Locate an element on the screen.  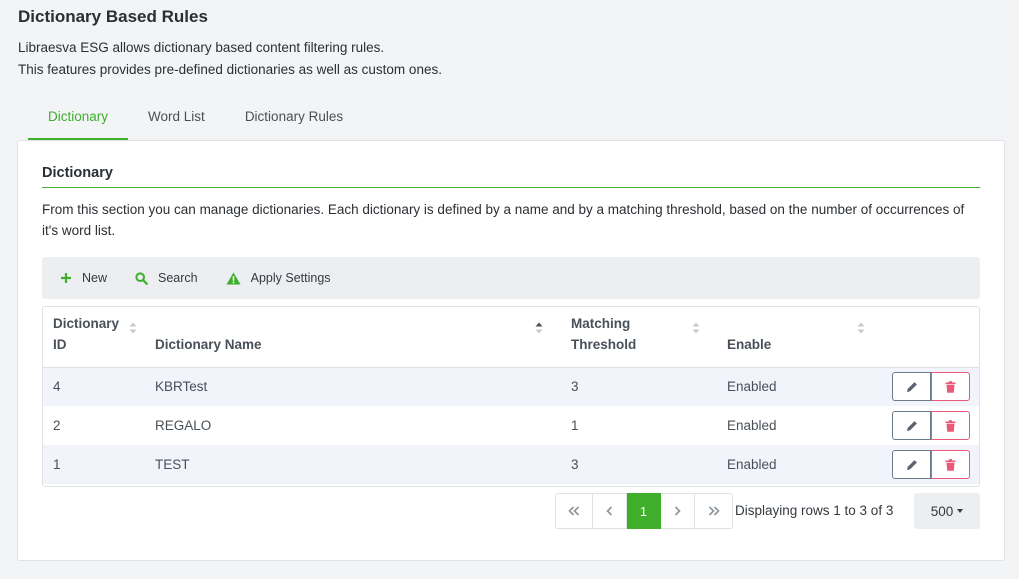
tab-dictionary: Dictionary is located at coordinates (78, 120).